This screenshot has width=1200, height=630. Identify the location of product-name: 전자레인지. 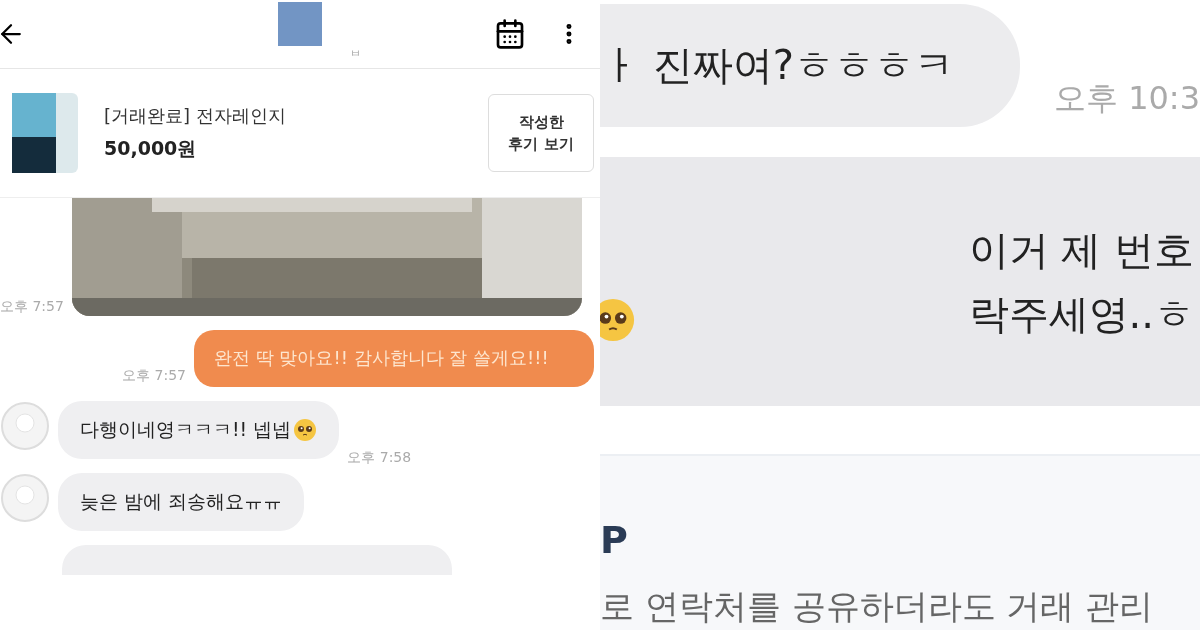
(241, 116).